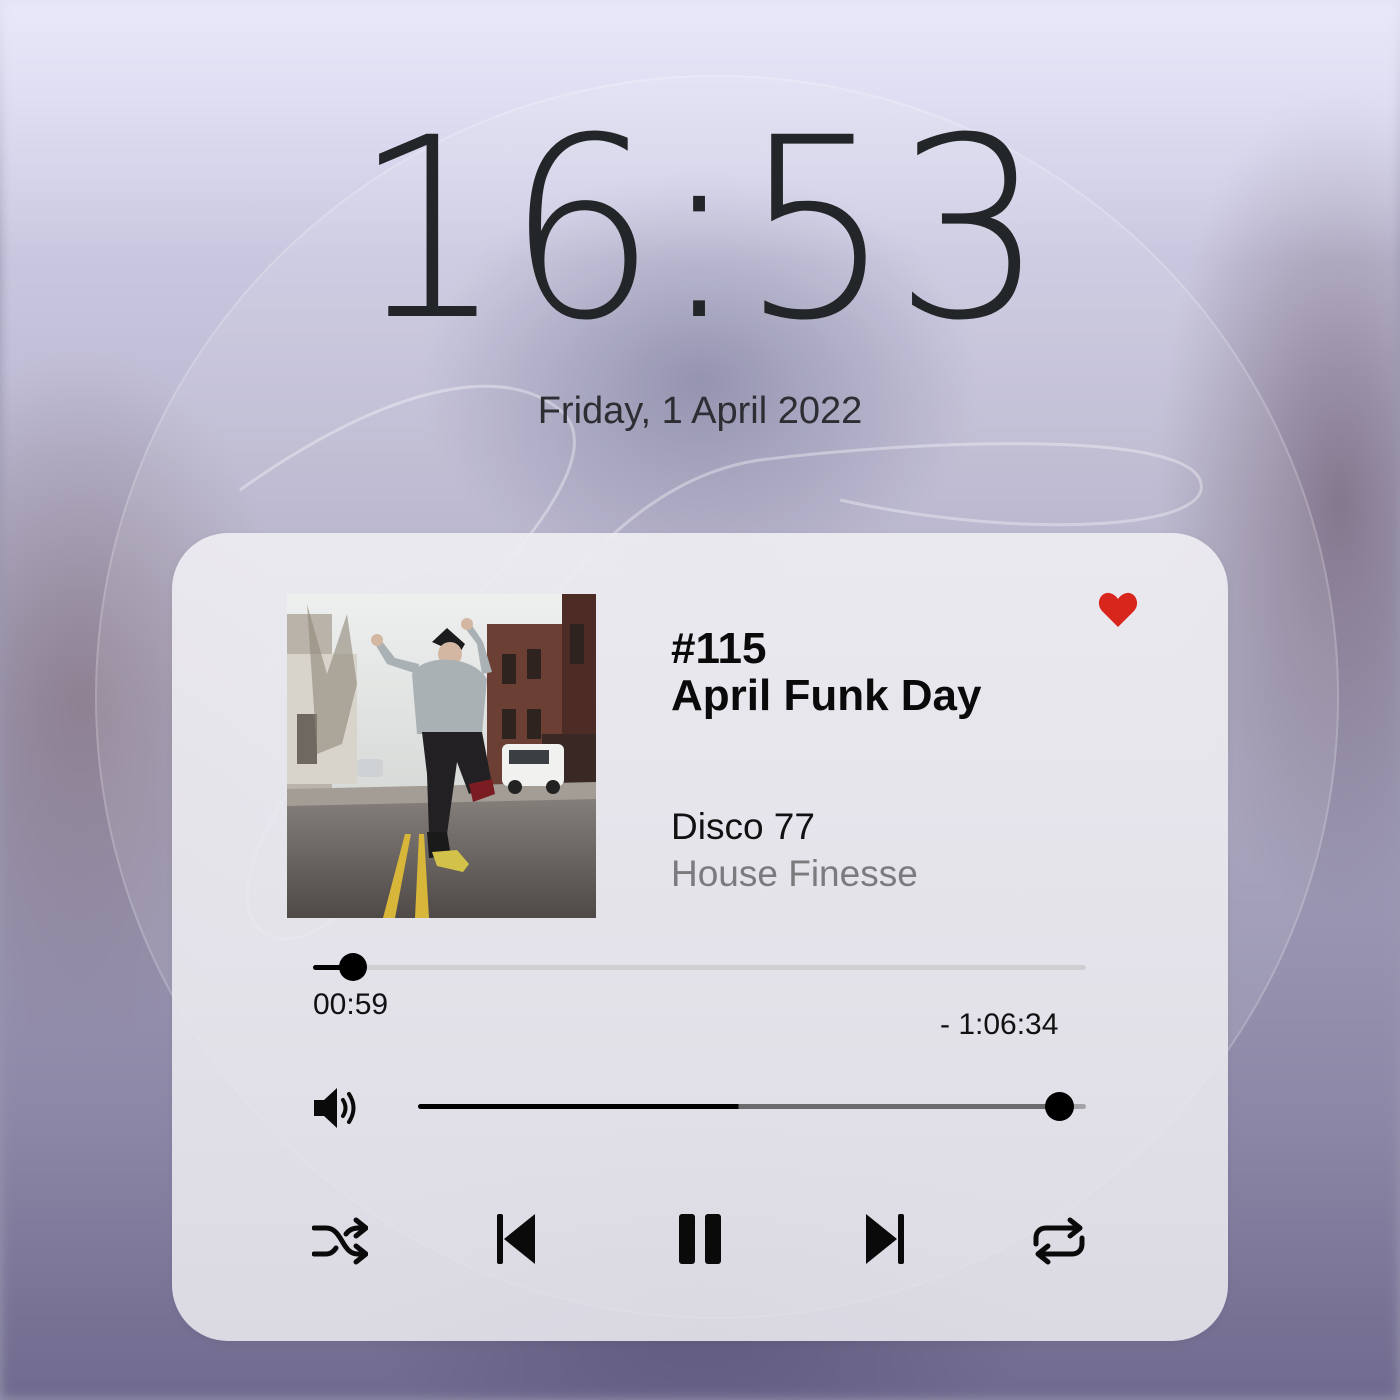 This screenshot has height=1400, width=1400. What do you see at coordinates (999, 1024) in the screenshot?
I see `remaining-time: - 1:06:34` at bounding box center [999, 1024].